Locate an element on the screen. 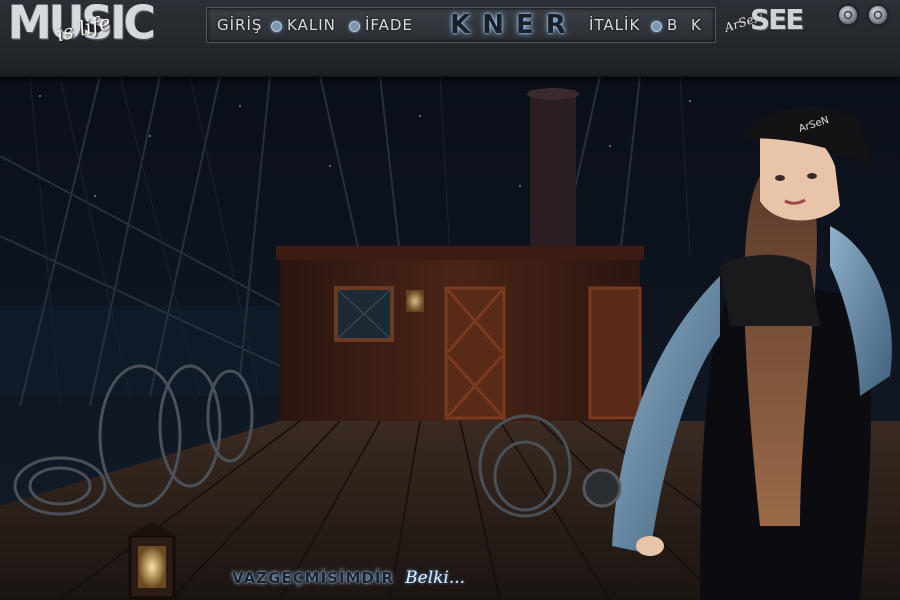 Image resolution: width=900 pixels, height=600 pixels. artist-block-text: SEE is located at coordinates (777, 19).